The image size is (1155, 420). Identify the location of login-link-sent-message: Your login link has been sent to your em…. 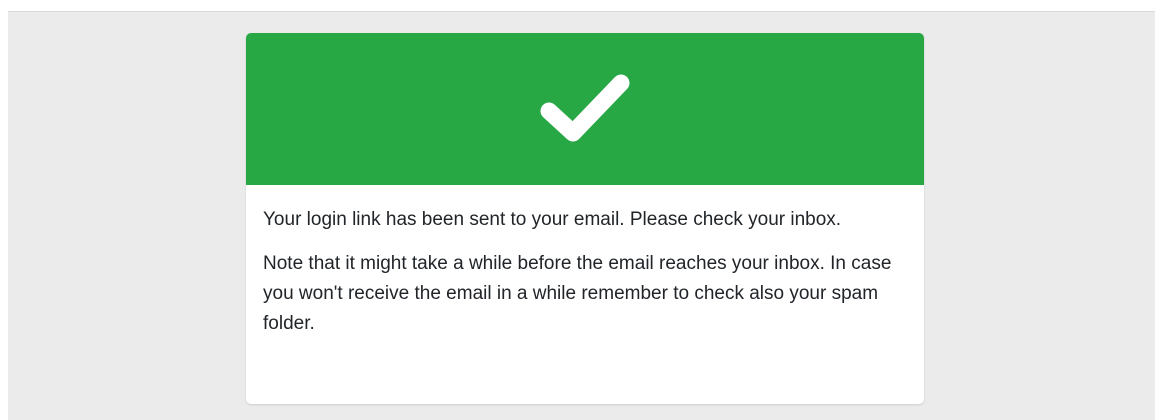
(552, 219).